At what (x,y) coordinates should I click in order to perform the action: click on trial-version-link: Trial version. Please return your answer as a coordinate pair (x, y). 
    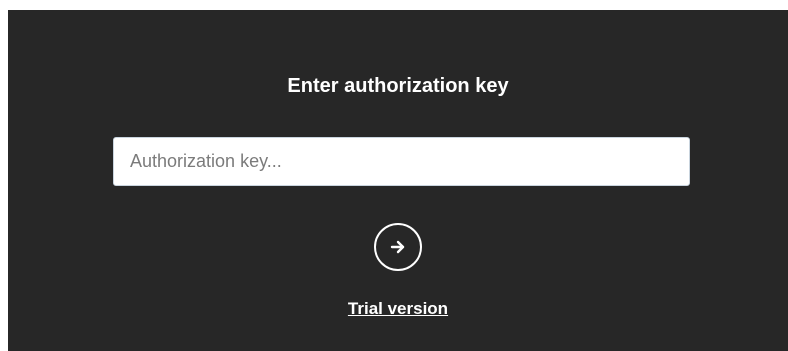
    Looking at the image, I should click on (398, 308).